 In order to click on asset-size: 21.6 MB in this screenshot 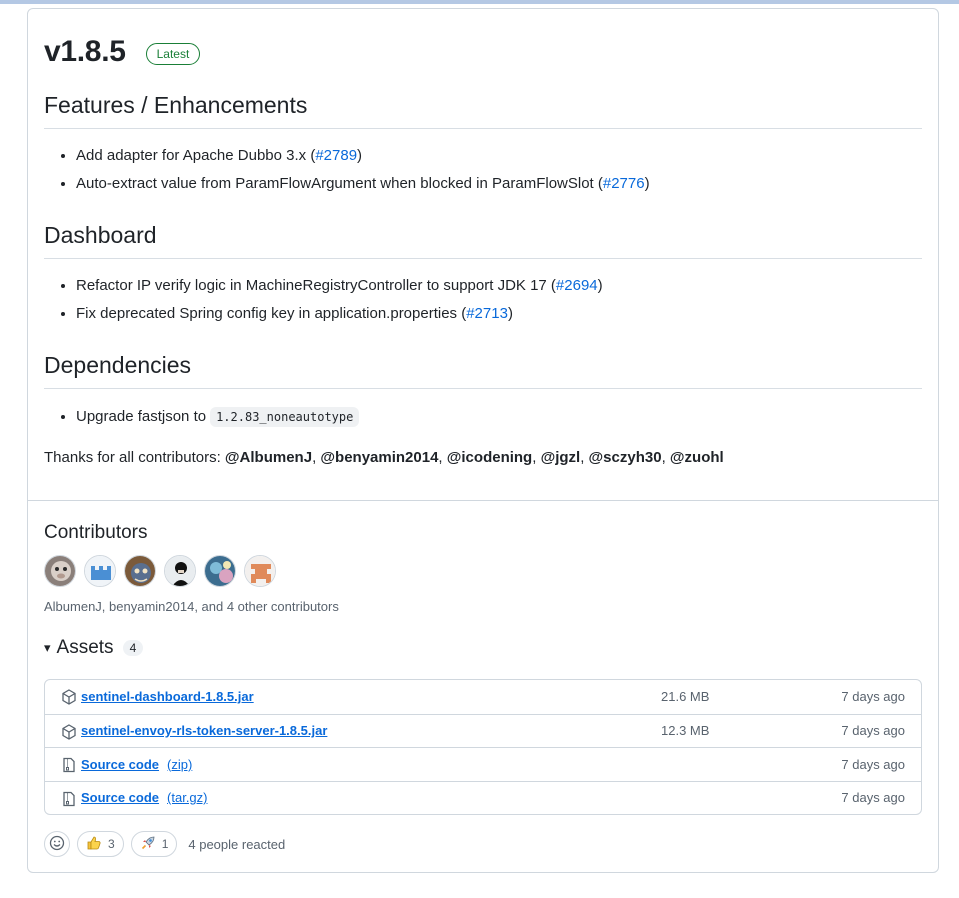, I will do `click(685, 697)`.